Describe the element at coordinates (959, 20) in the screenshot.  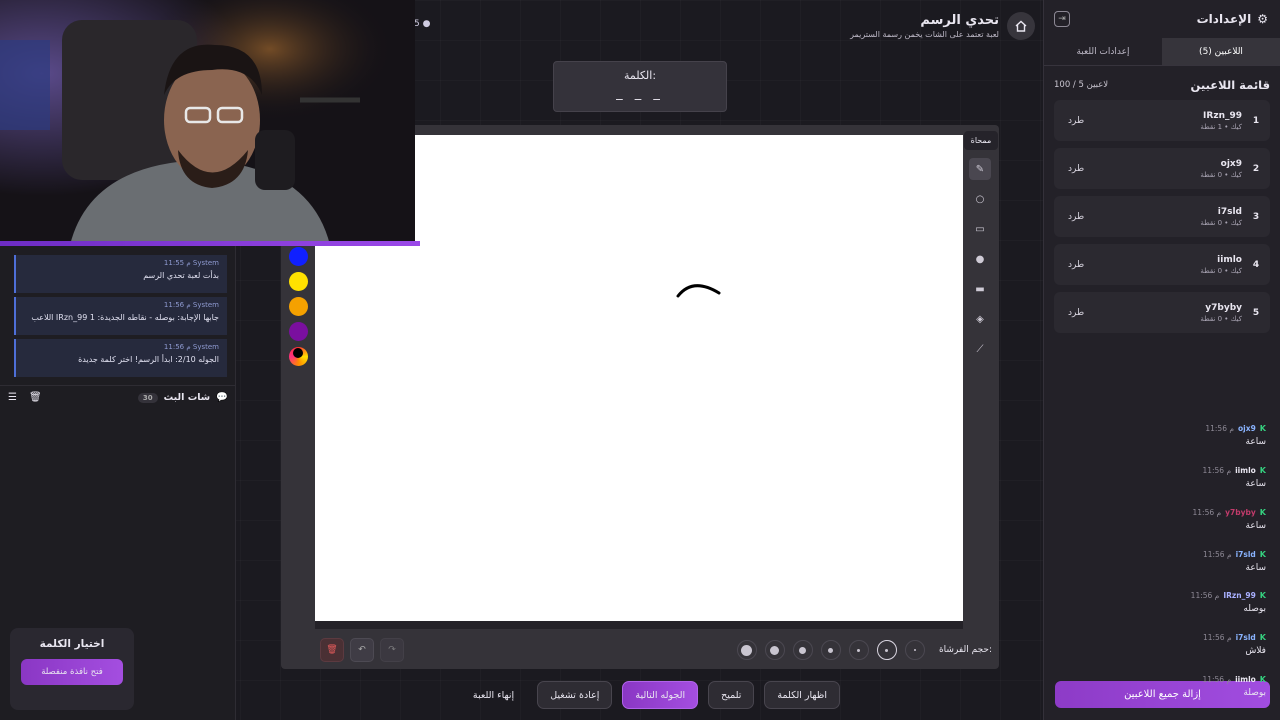
I see `app-title: تحدي الرسم` at that location.